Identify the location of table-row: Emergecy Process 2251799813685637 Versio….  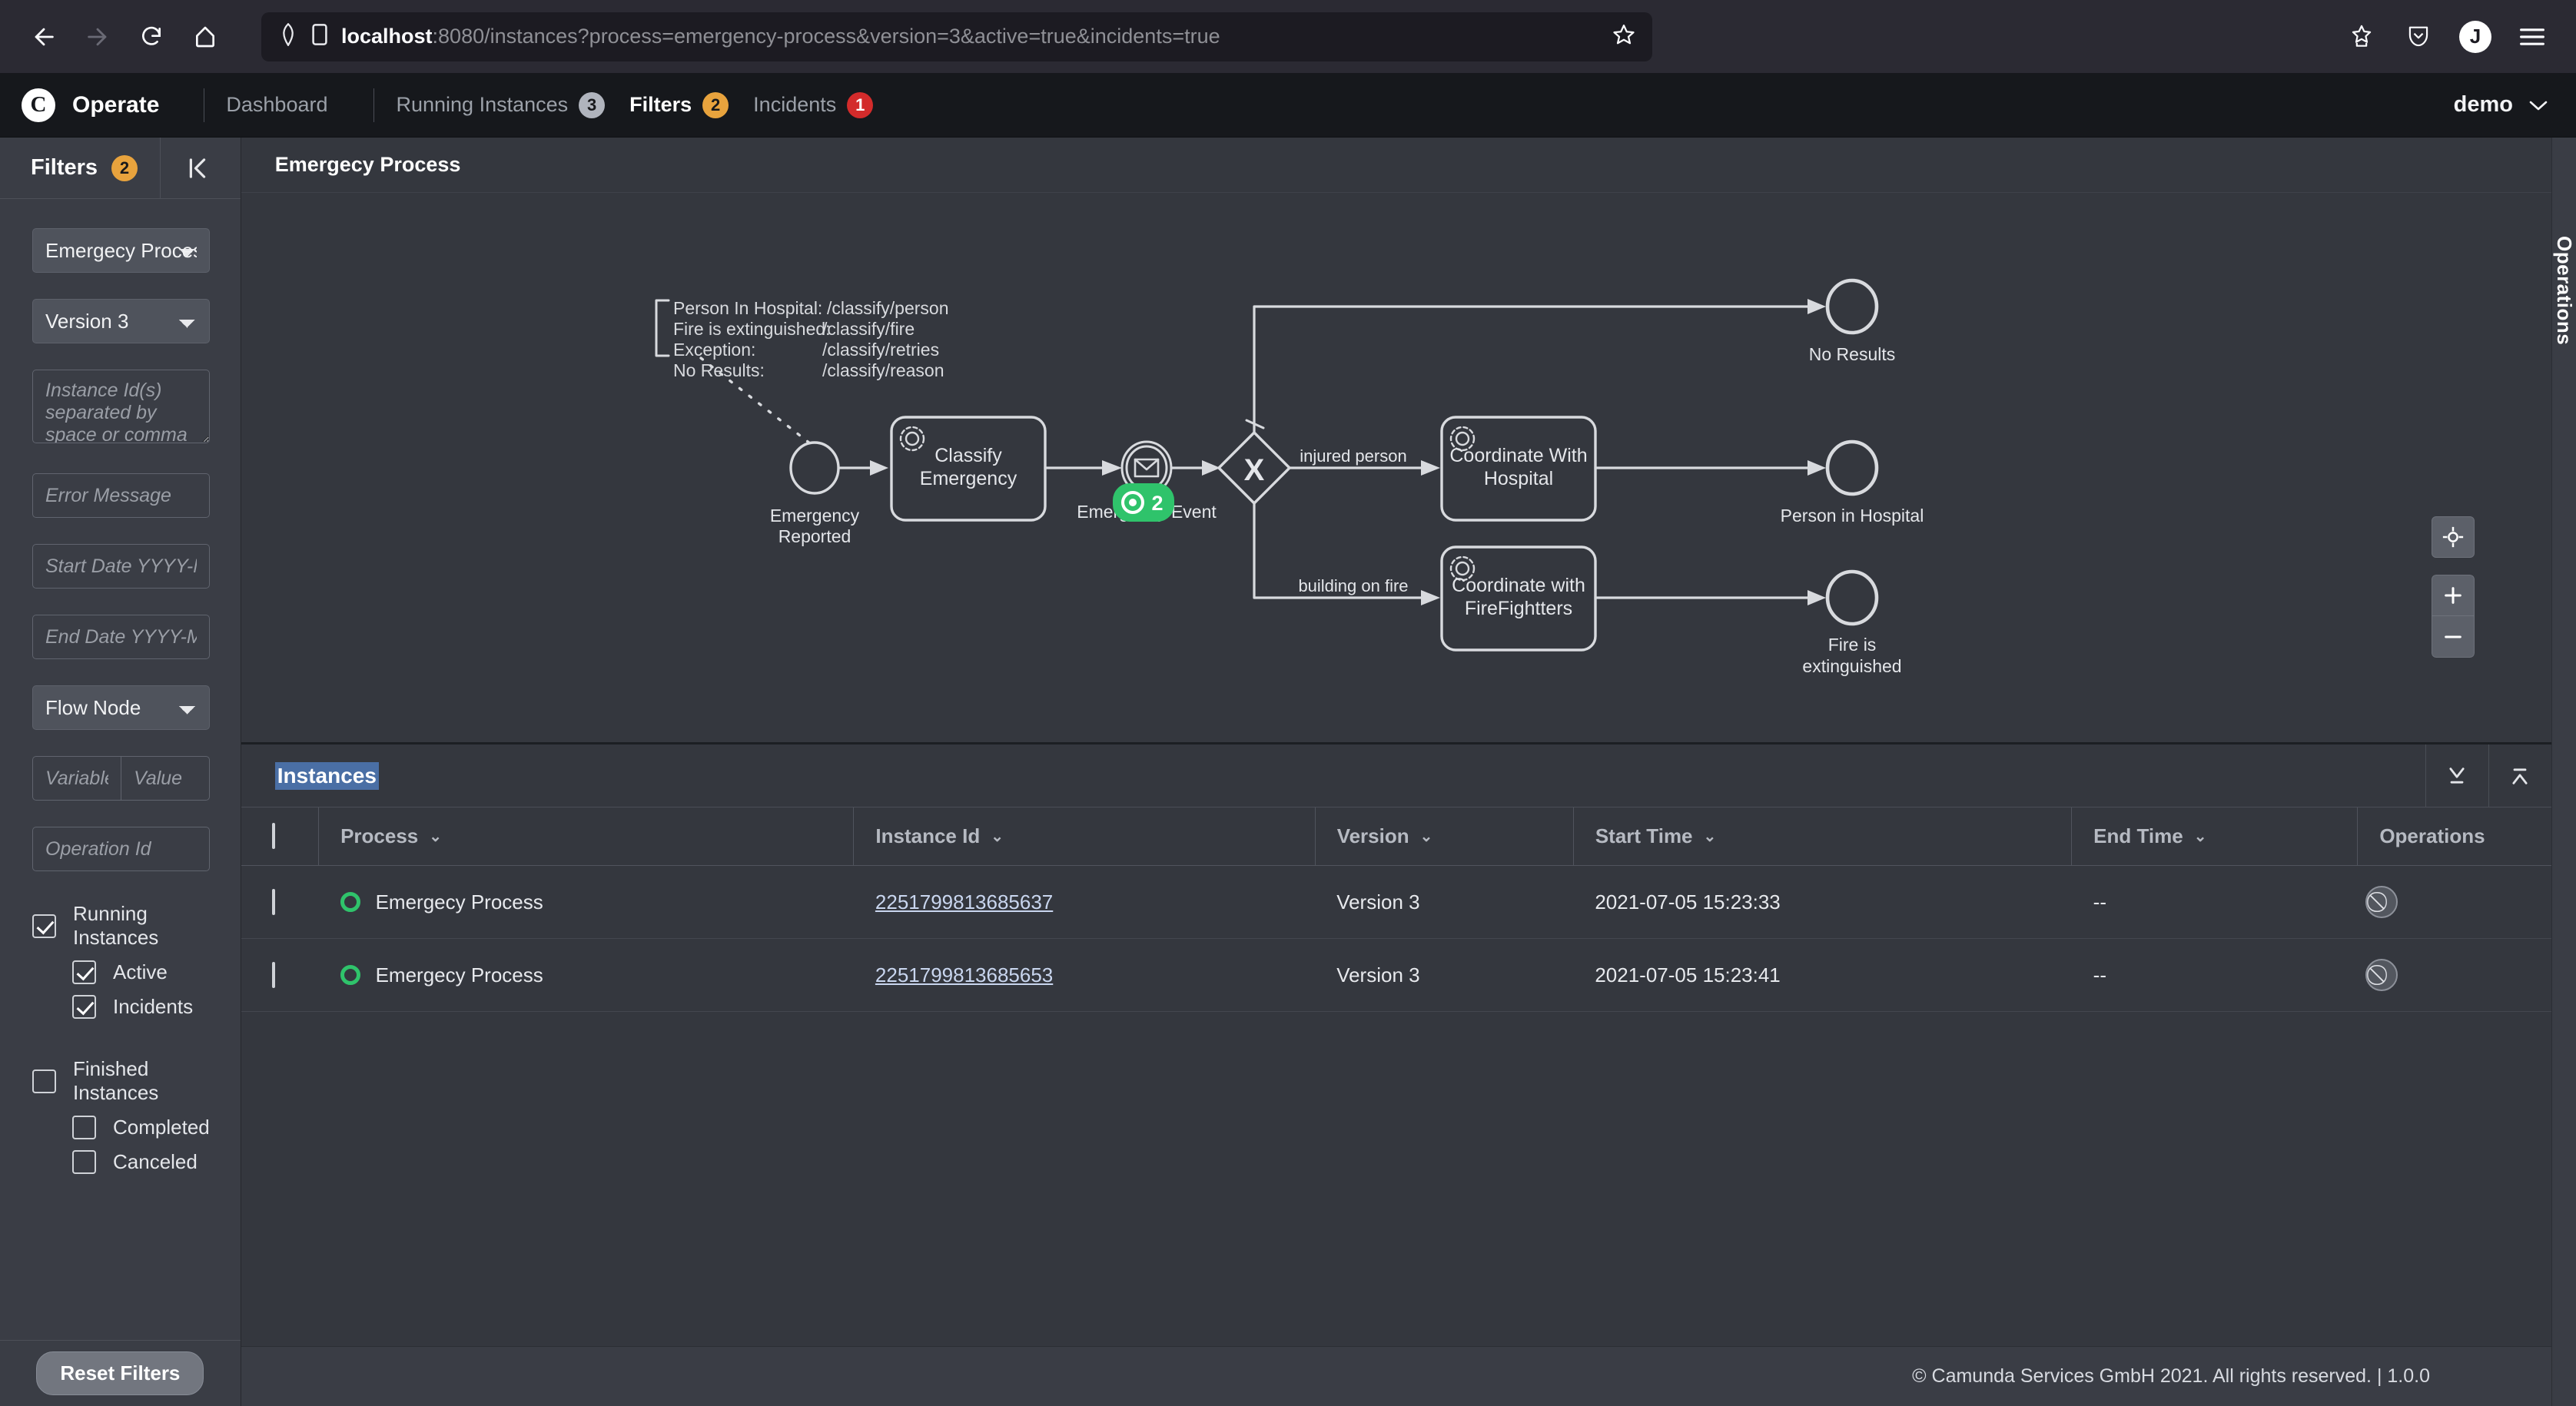
(1396, 902).